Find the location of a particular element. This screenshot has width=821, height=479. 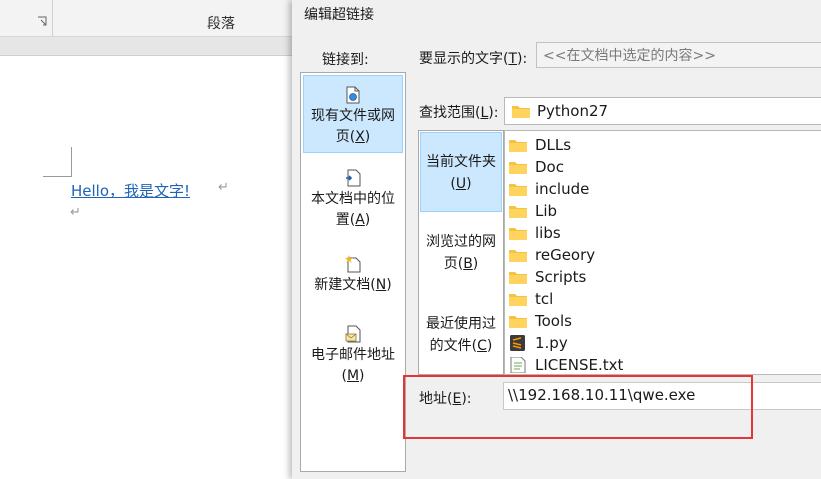

link-to-existing-file-button: 现有文件或网 页(X) is located at coordinates (353, 114).